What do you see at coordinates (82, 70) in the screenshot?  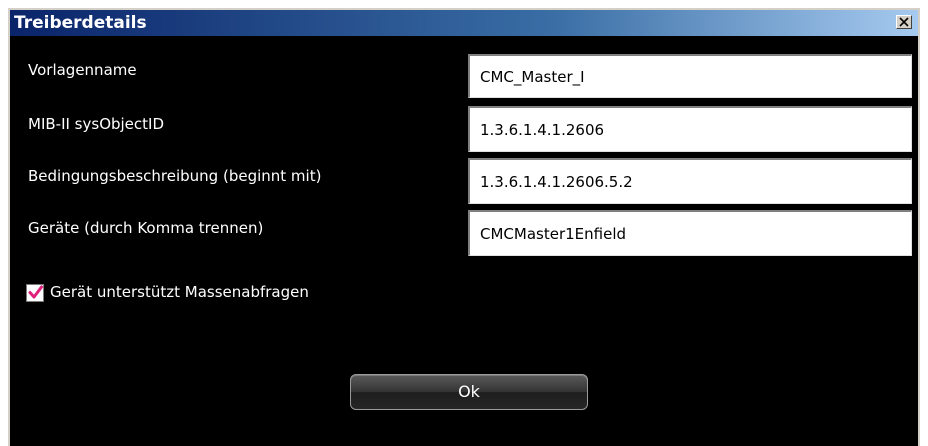 I see `template-name-label: Vorlagenname` at bounding box center [82, 70].